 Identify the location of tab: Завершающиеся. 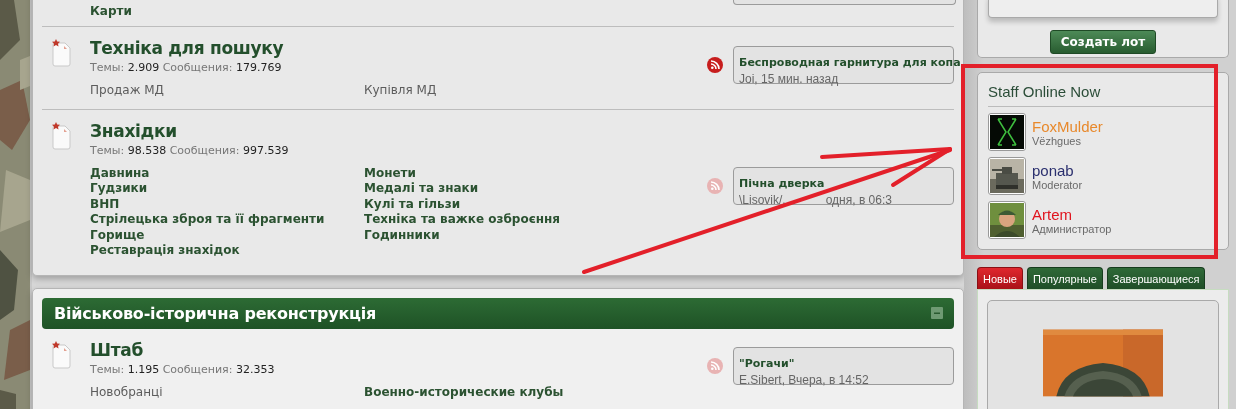
(1156, 278).